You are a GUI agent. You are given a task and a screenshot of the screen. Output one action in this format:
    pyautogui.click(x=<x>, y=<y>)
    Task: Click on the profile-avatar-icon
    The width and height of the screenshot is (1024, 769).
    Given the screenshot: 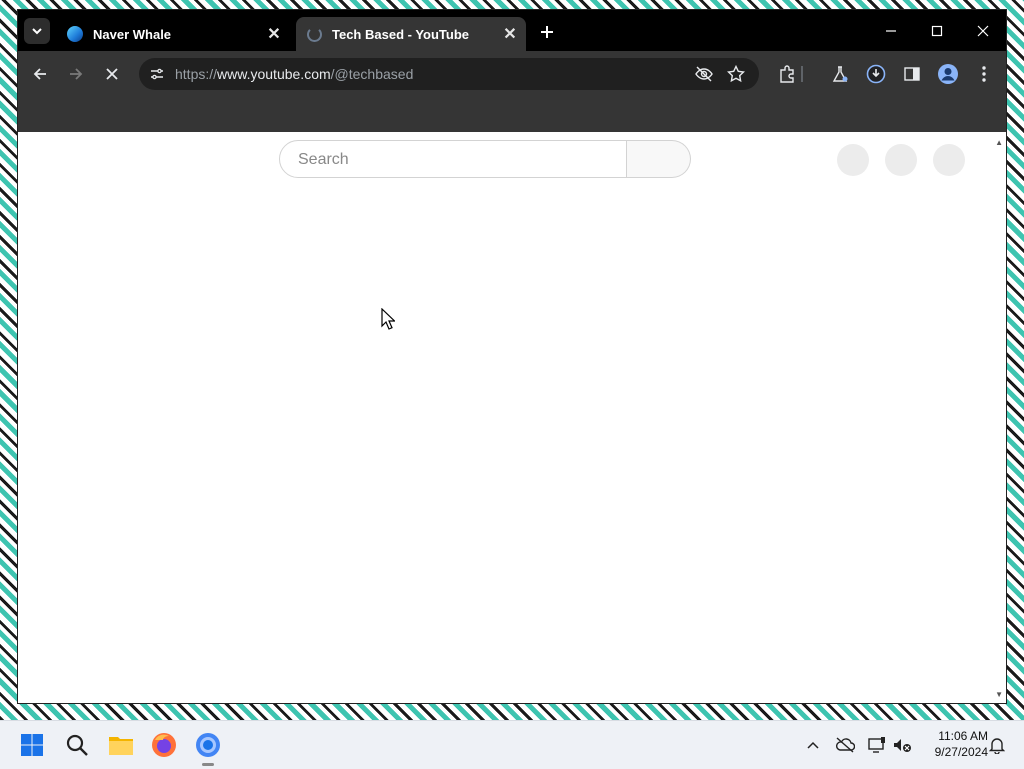 What is the action you would take?
    pyautogui.click(x=948, y=74)
    